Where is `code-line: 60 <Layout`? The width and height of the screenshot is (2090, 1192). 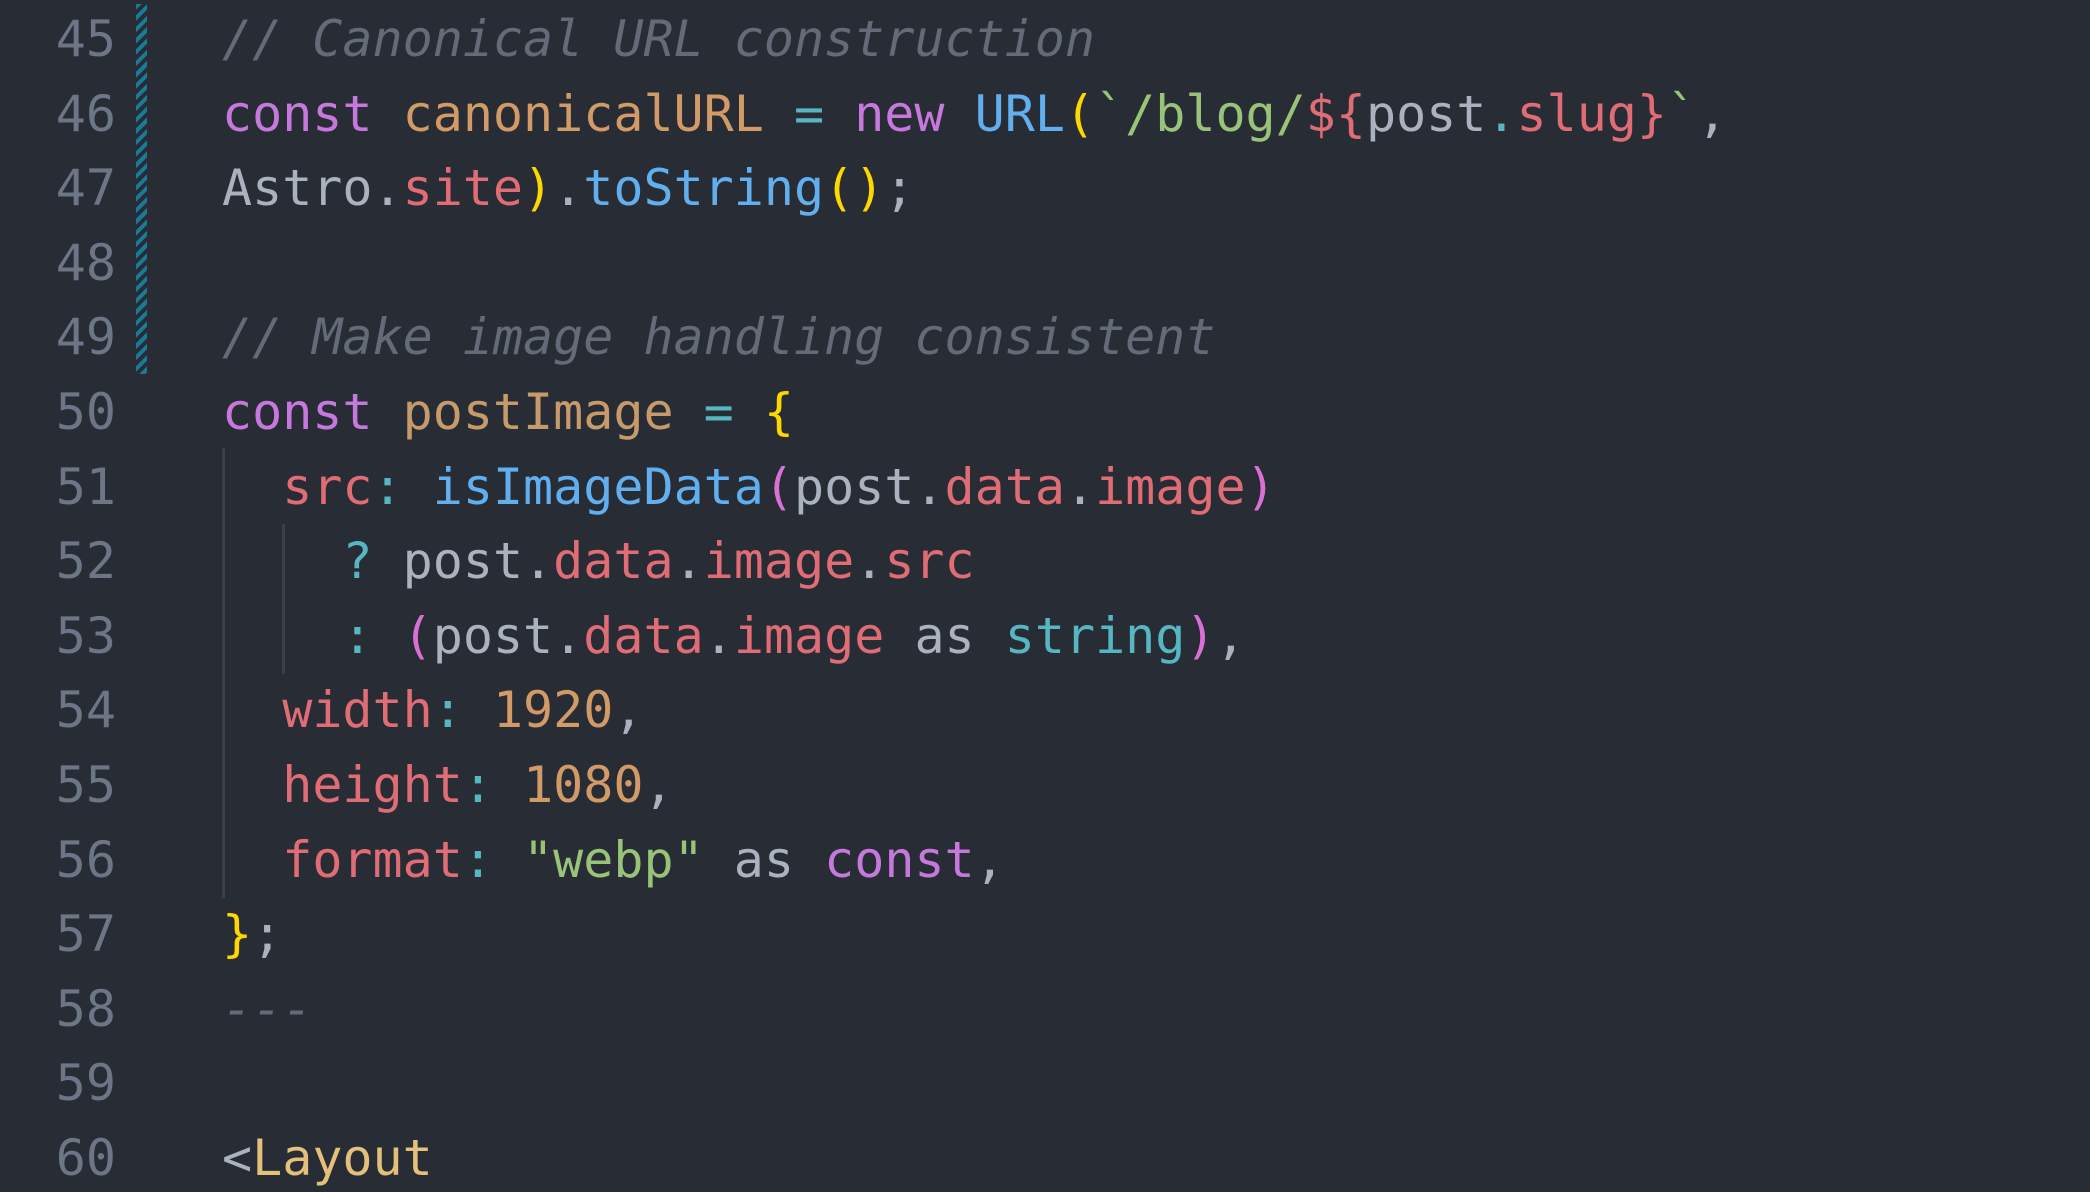 code-line: 60 <Layout is located at coordinates (1045, 1156).